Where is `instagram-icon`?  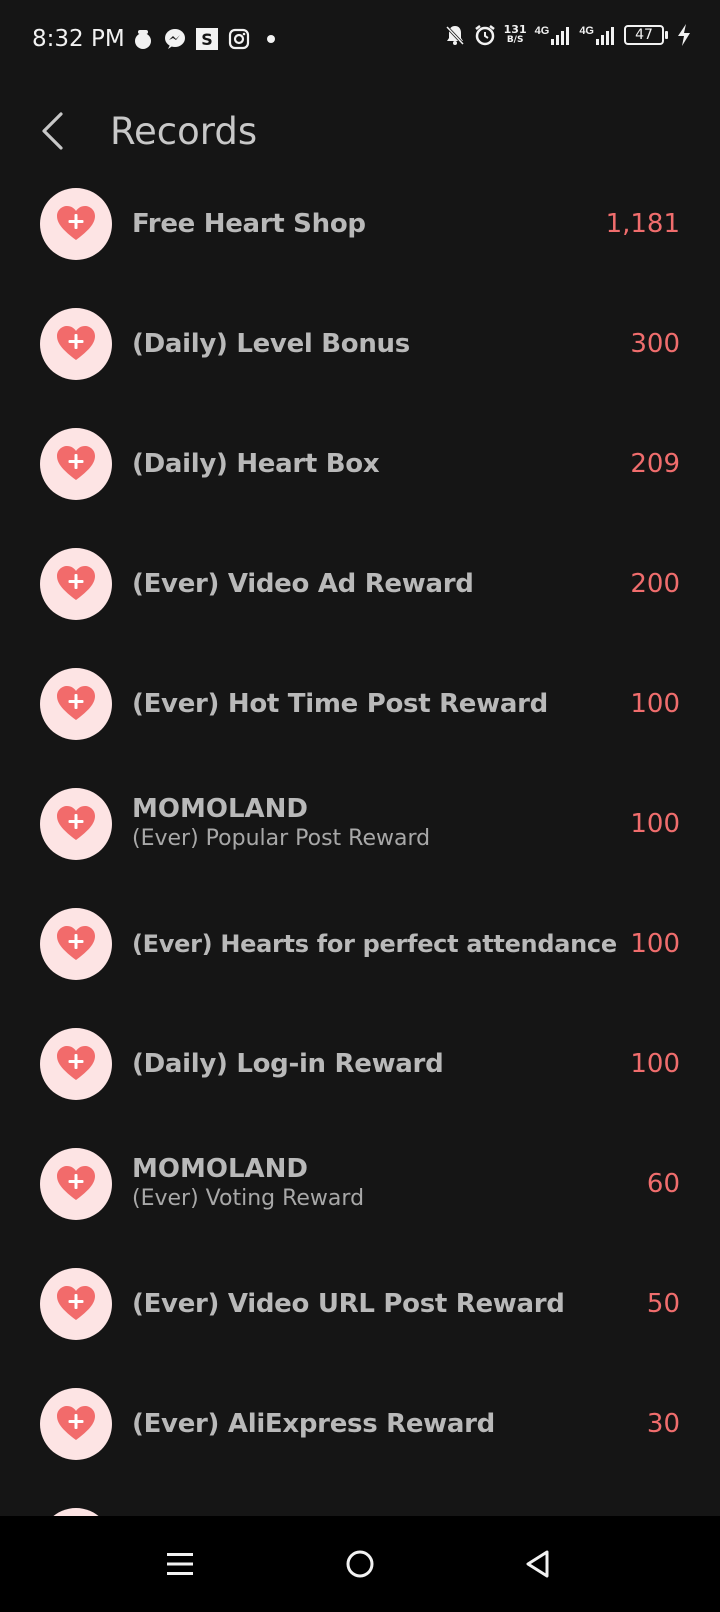 instagram-icon is located at coordinates (239, 39).